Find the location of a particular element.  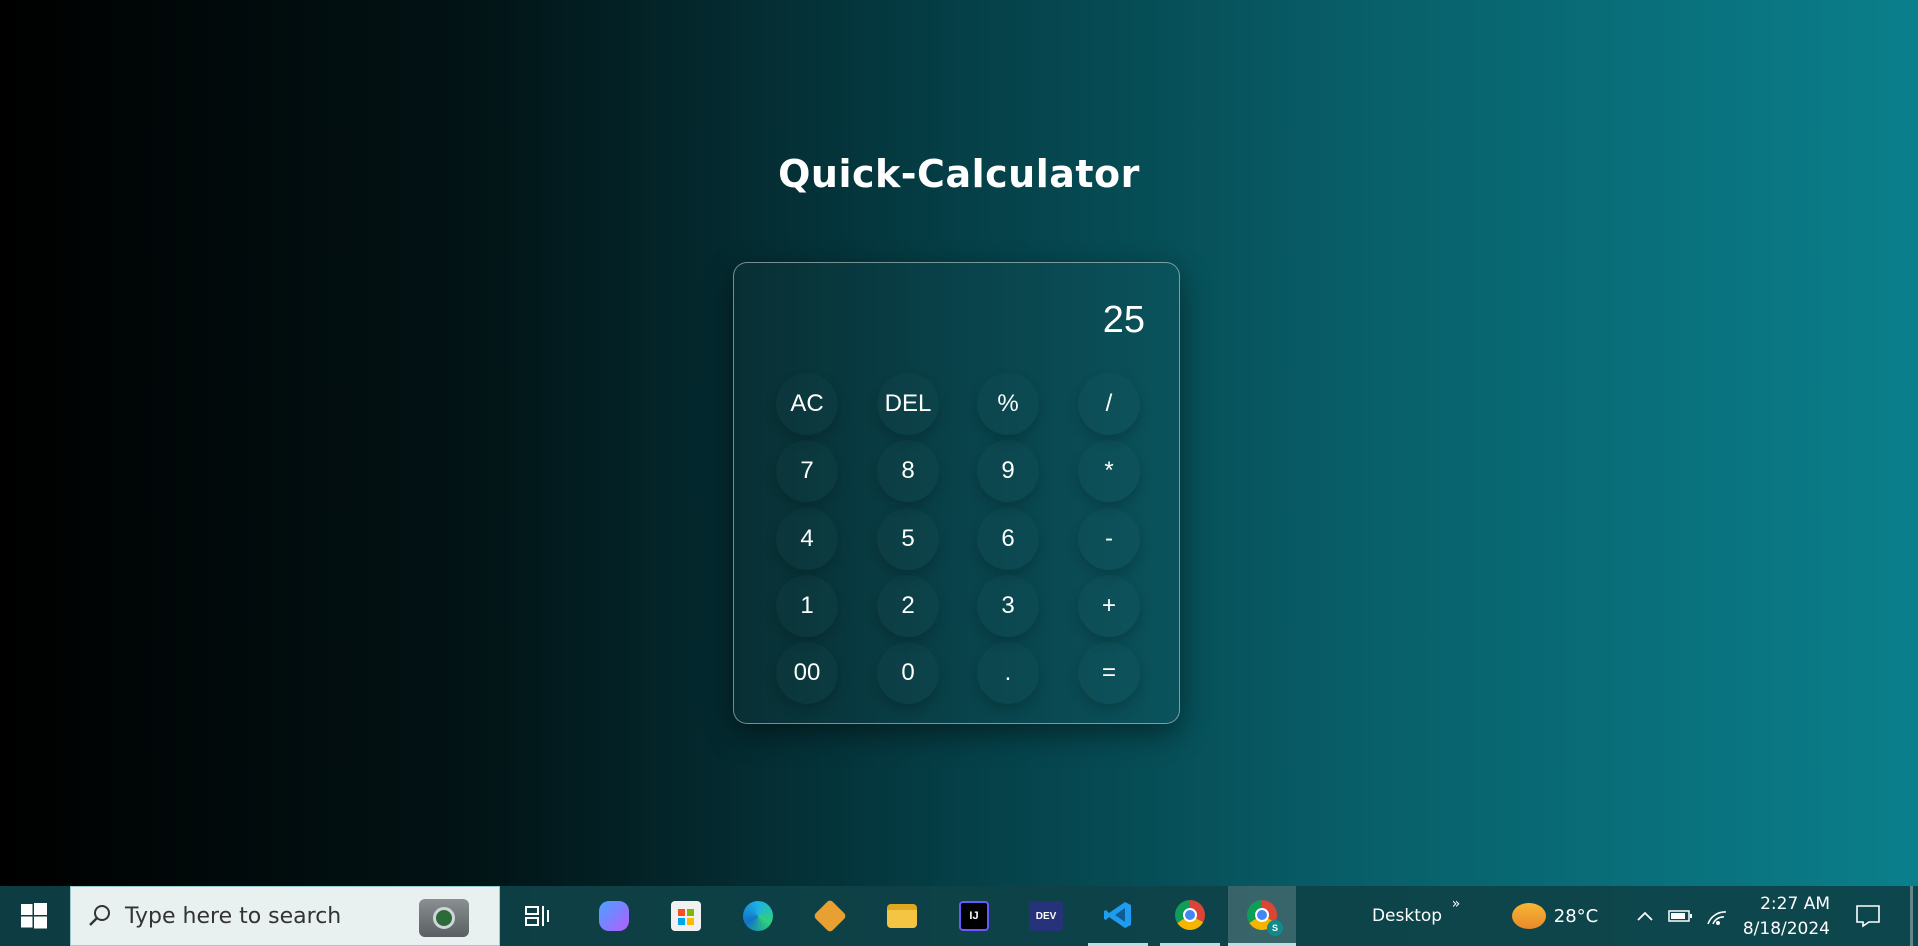

taskbar-search-box: Type here to search is located at coordinates (285, 916).